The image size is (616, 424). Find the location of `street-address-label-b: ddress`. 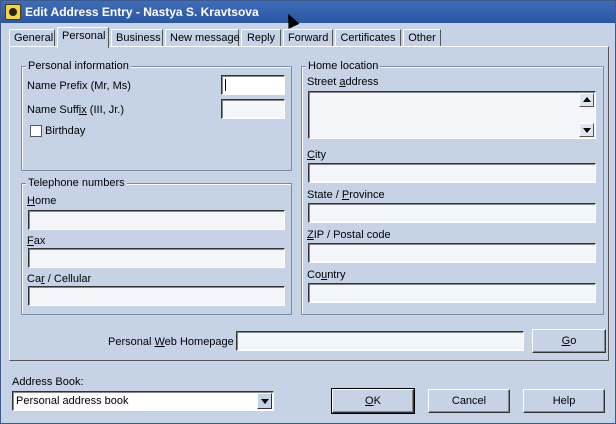

street-address-label-b: ddress is located at coordinates (362, 82).